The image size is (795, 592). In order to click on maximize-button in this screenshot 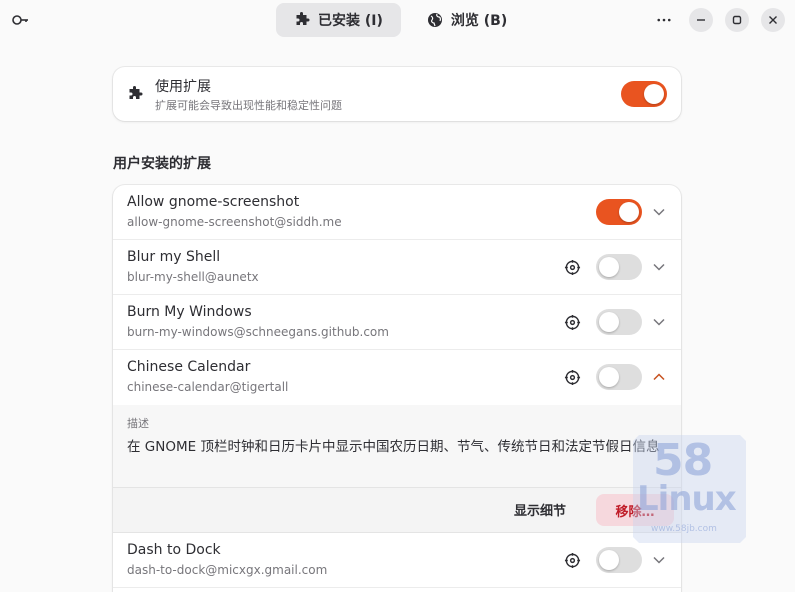, I will do `click(737, 20)`.